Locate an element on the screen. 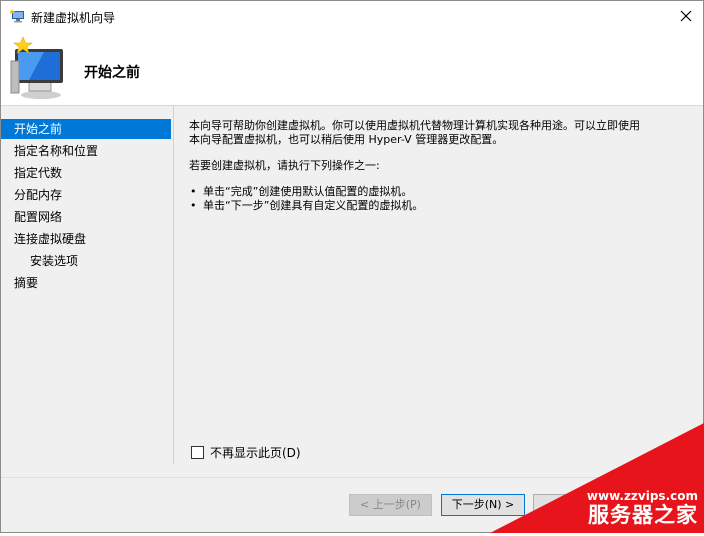  close-icon is located at coordinates (686, 16).